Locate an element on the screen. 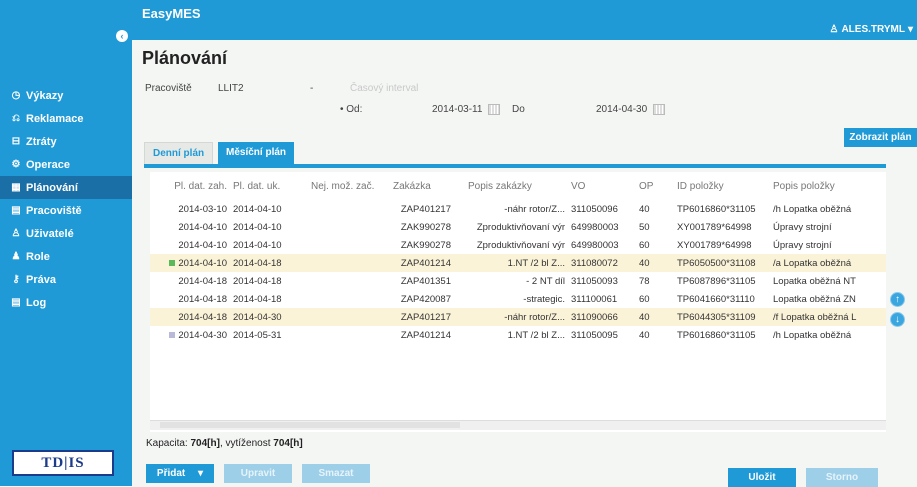 Image resolution: width=917 pixels, height=487 pixels. table-cell: ZAP401214 is located at coordinates (422, 263).